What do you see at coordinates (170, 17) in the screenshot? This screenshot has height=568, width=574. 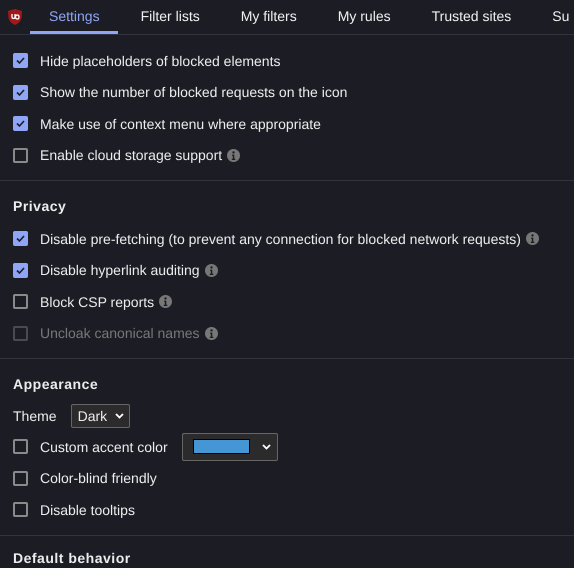 I see `tab: Filter lists` at bounding box center [170, 17].